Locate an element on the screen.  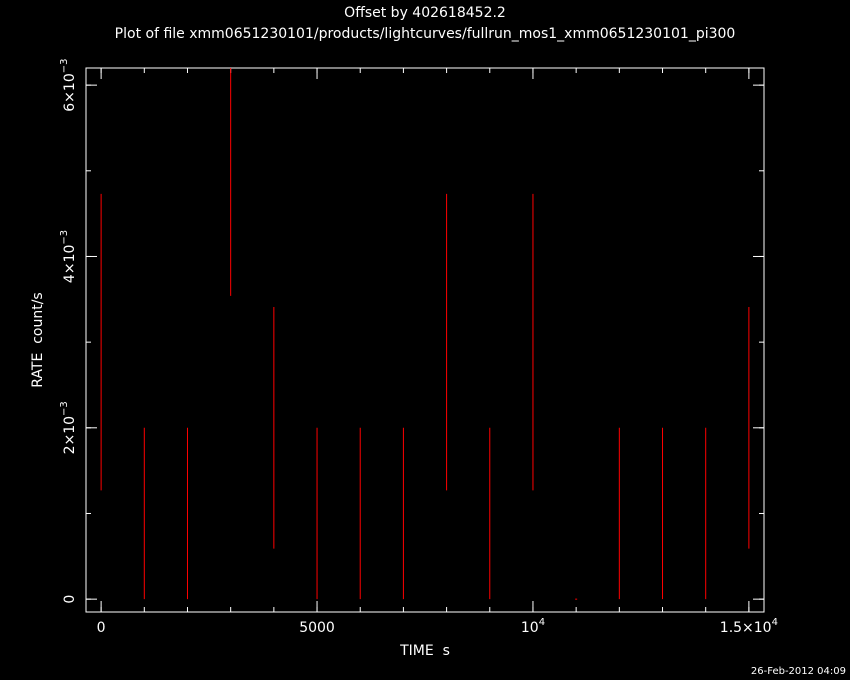
x-tick-label: 5000 is located at coordinates (317, 628).